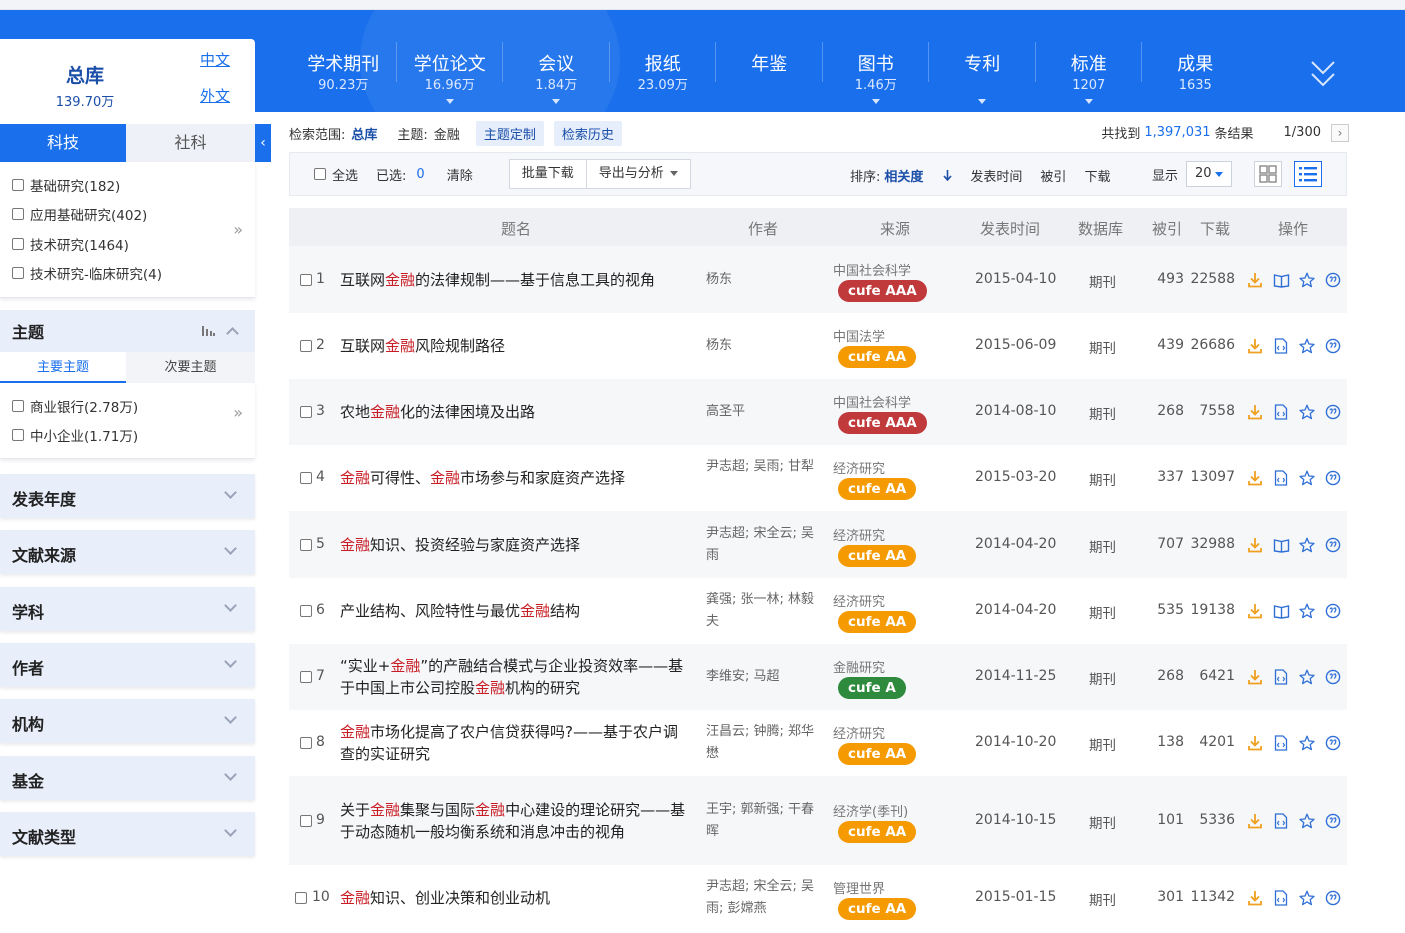  Describe the element at coordinates (127, 777) in the screenshot. I see `facet-6: 基金` at that location.